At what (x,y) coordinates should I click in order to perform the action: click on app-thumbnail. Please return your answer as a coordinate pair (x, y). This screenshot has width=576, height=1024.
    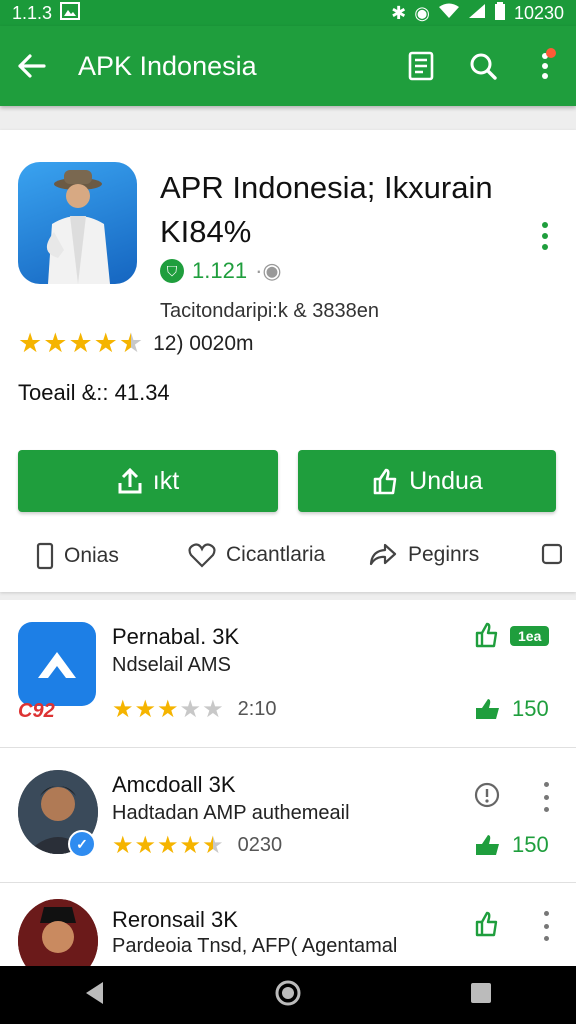
    Looking at the image, I should click on (57, 664).